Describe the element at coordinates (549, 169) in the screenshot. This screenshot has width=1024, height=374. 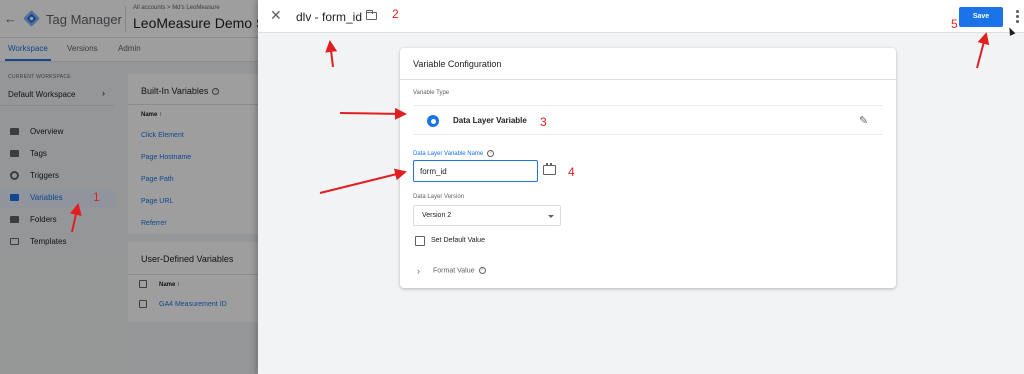
I see `insert-variable-icon` at that location.